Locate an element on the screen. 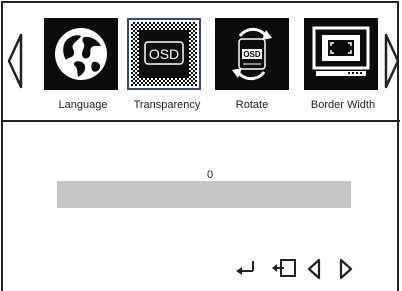  globe-icon is located at coordinates (81, 54).